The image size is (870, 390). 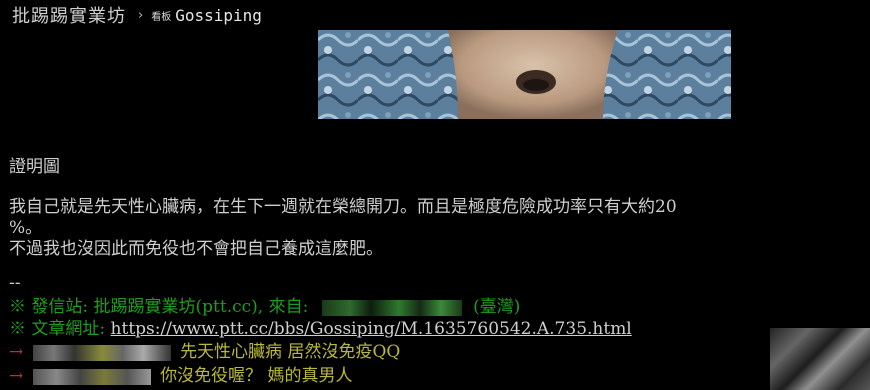 I want to click on body-line-4: 不過我也沒因此而免役也不會把自己養成這麼肥。, so click(x=196, y=249).